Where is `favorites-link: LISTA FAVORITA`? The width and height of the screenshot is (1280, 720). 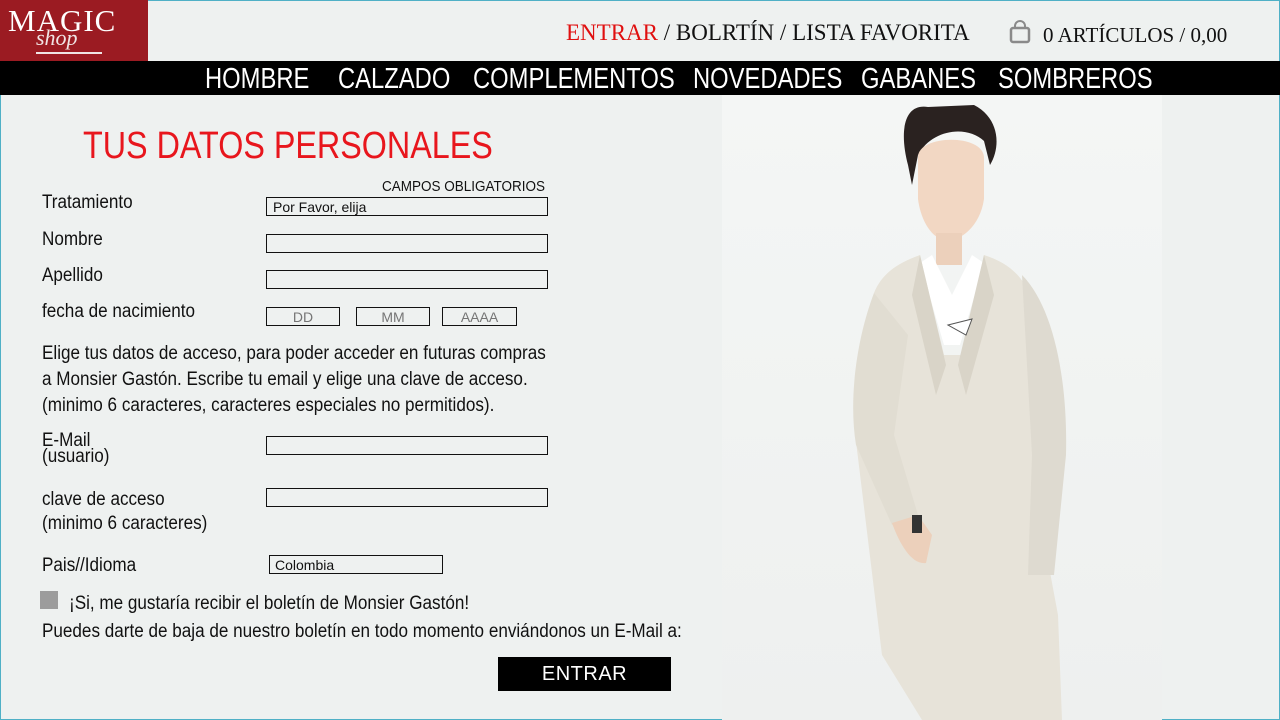
favorites-link: LISTA FAVORITA is located at coordinates (881, 33).